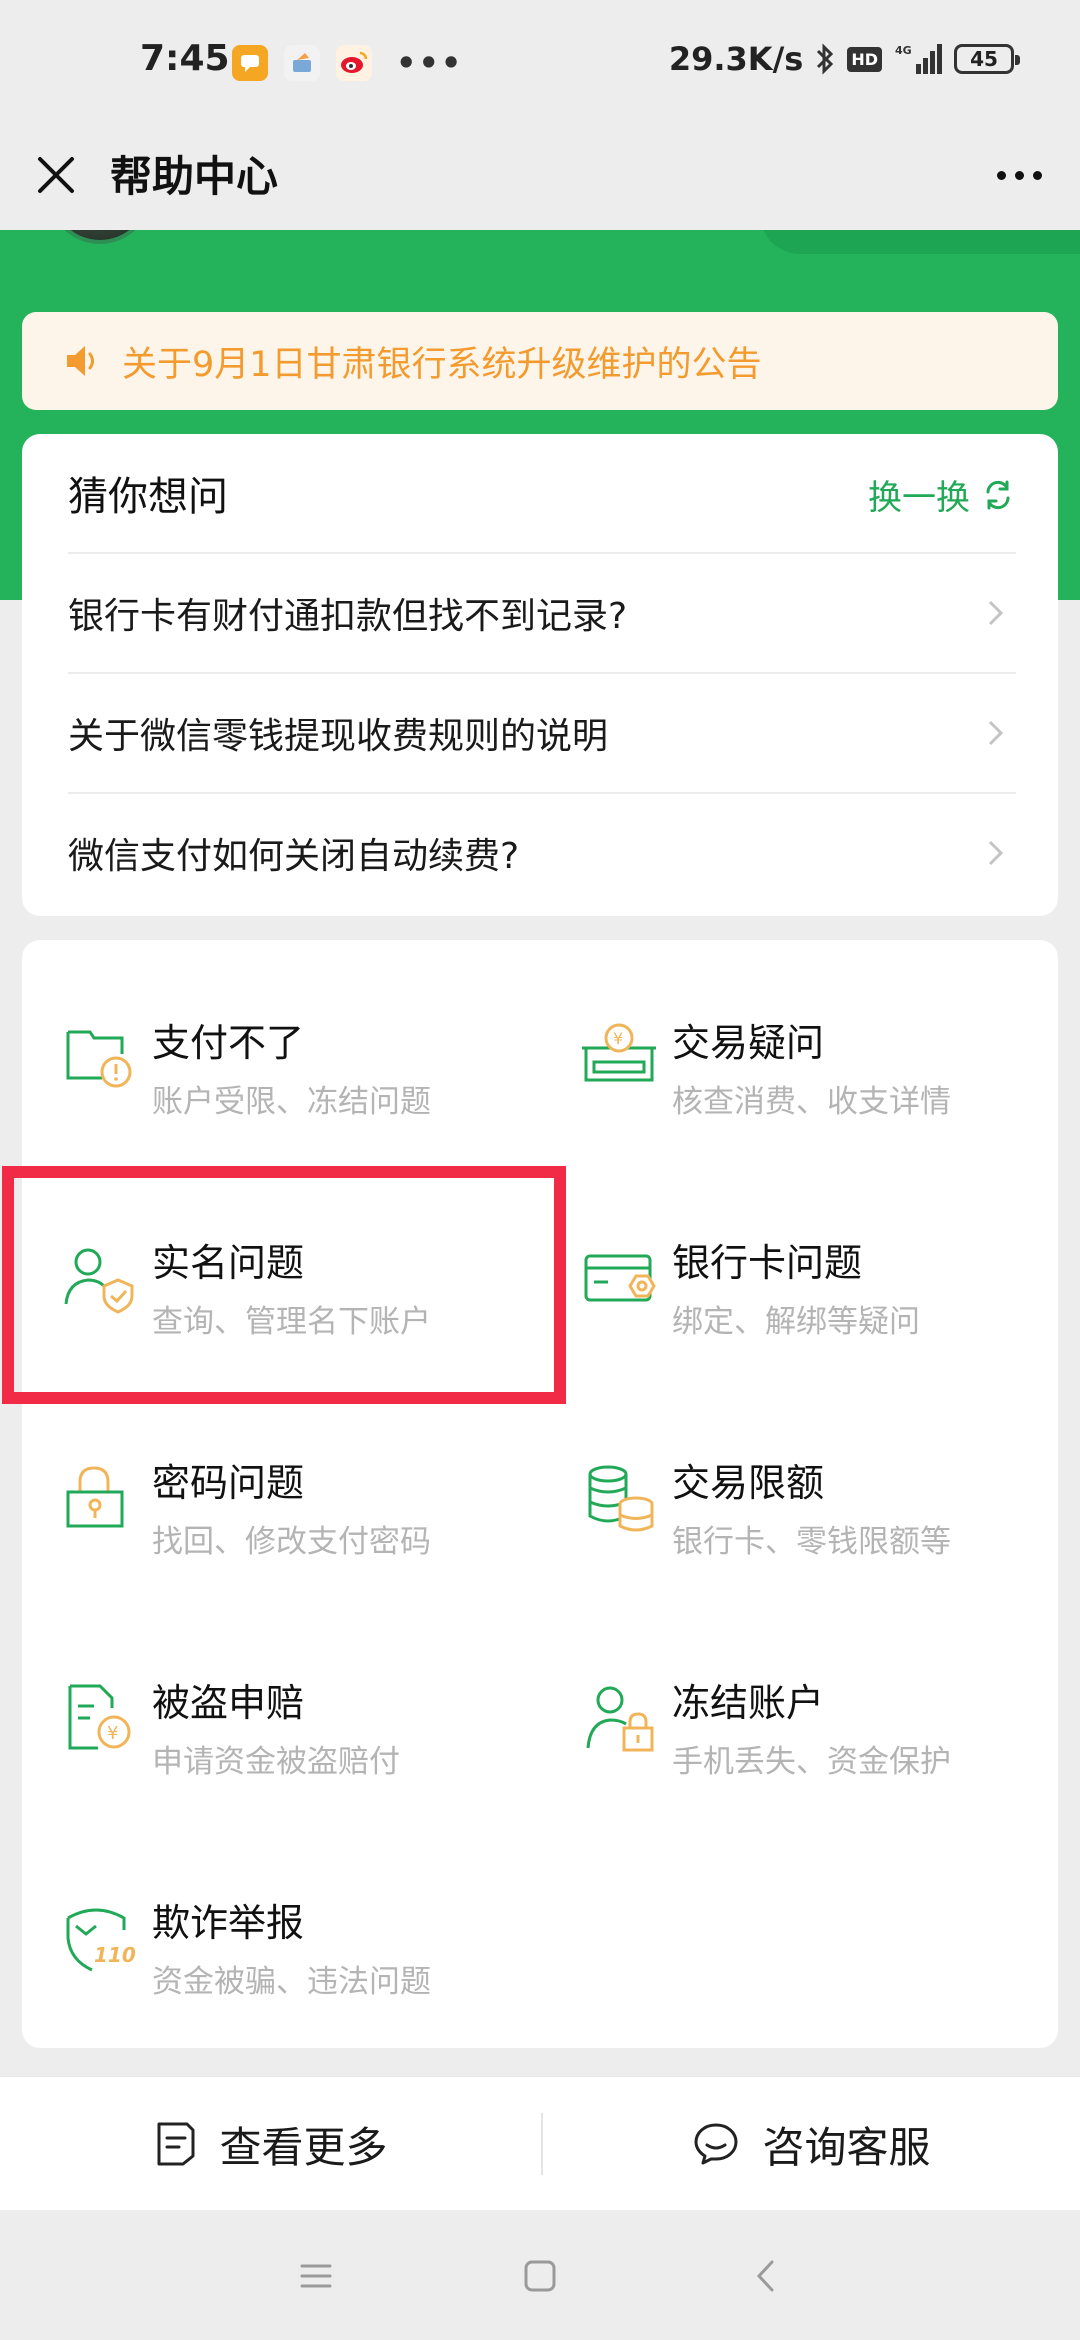  What do you see at coordinates (767, 1263) in the screenshot?
I see `category-title: 银行卡问题` at bounding box center [767, 1263].